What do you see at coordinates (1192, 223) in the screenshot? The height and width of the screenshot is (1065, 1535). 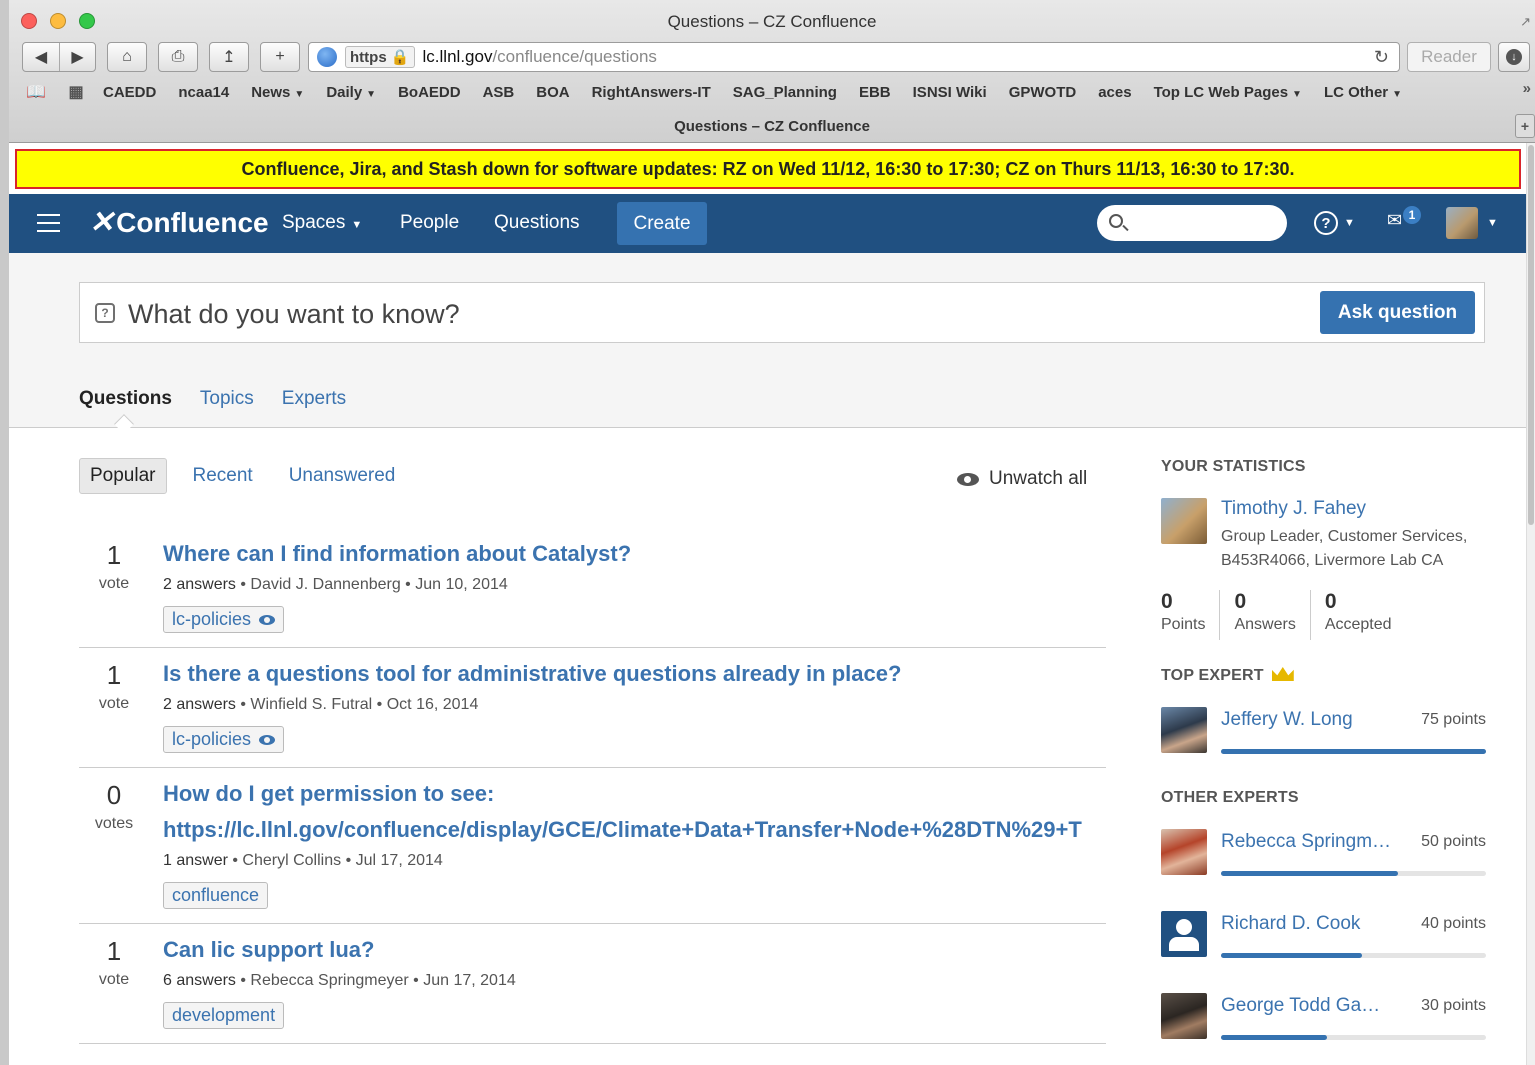 I see `nav-search-input` at bounding box center [1192, 223].